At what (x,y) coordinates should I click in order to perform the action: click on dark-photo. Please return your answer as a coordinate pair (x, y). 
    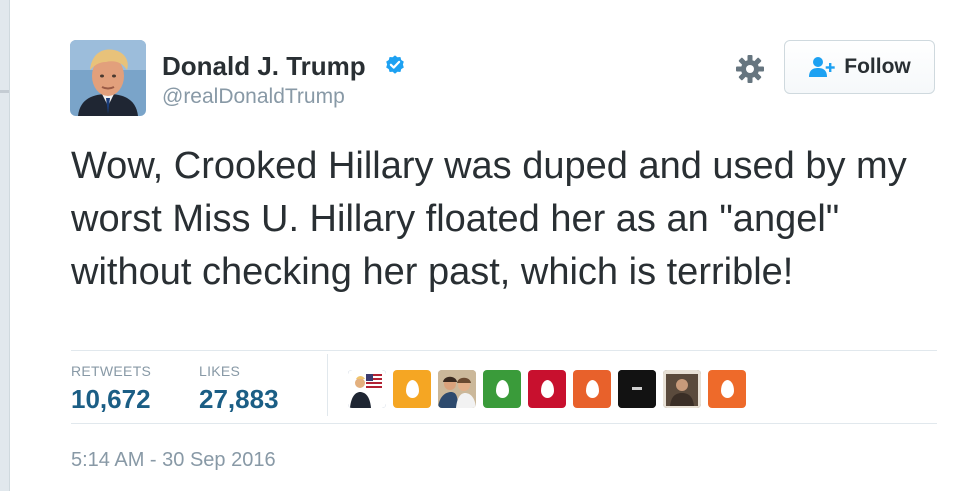
    Looking at the image, I should click on (637, 389).